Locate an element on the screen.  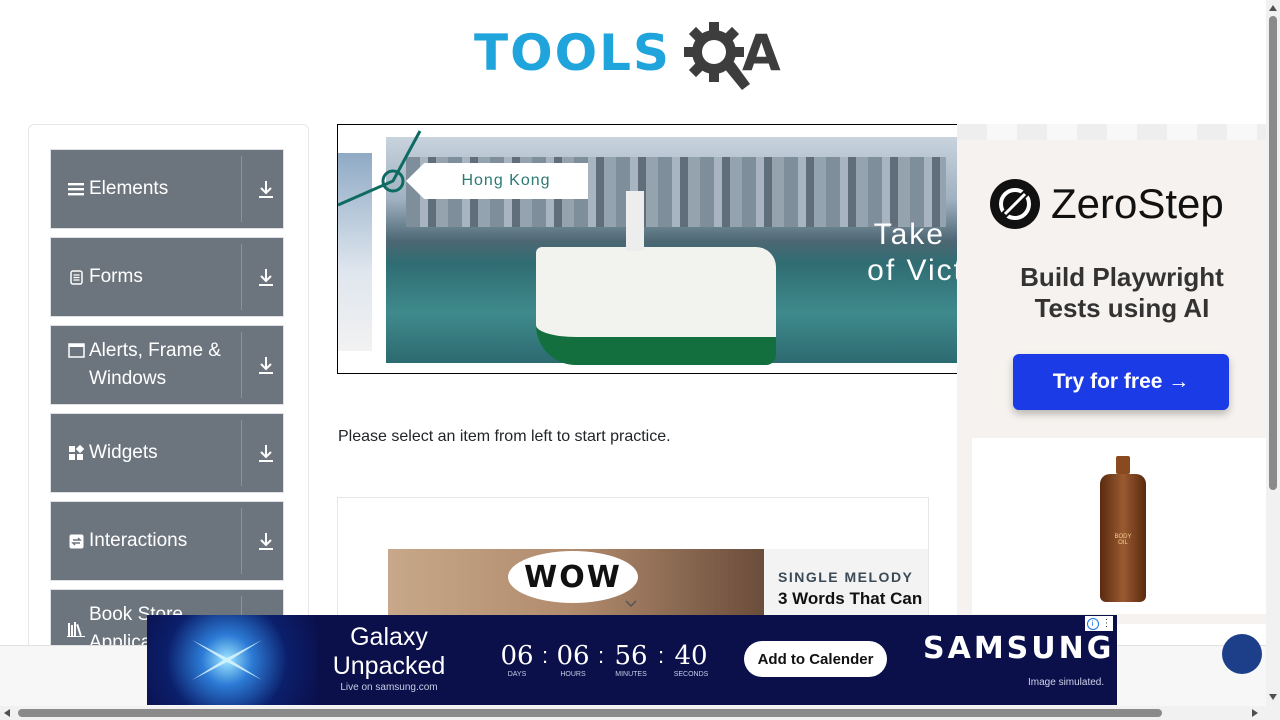
countdown-unit: HOURS is located at coordinates (573, 674).